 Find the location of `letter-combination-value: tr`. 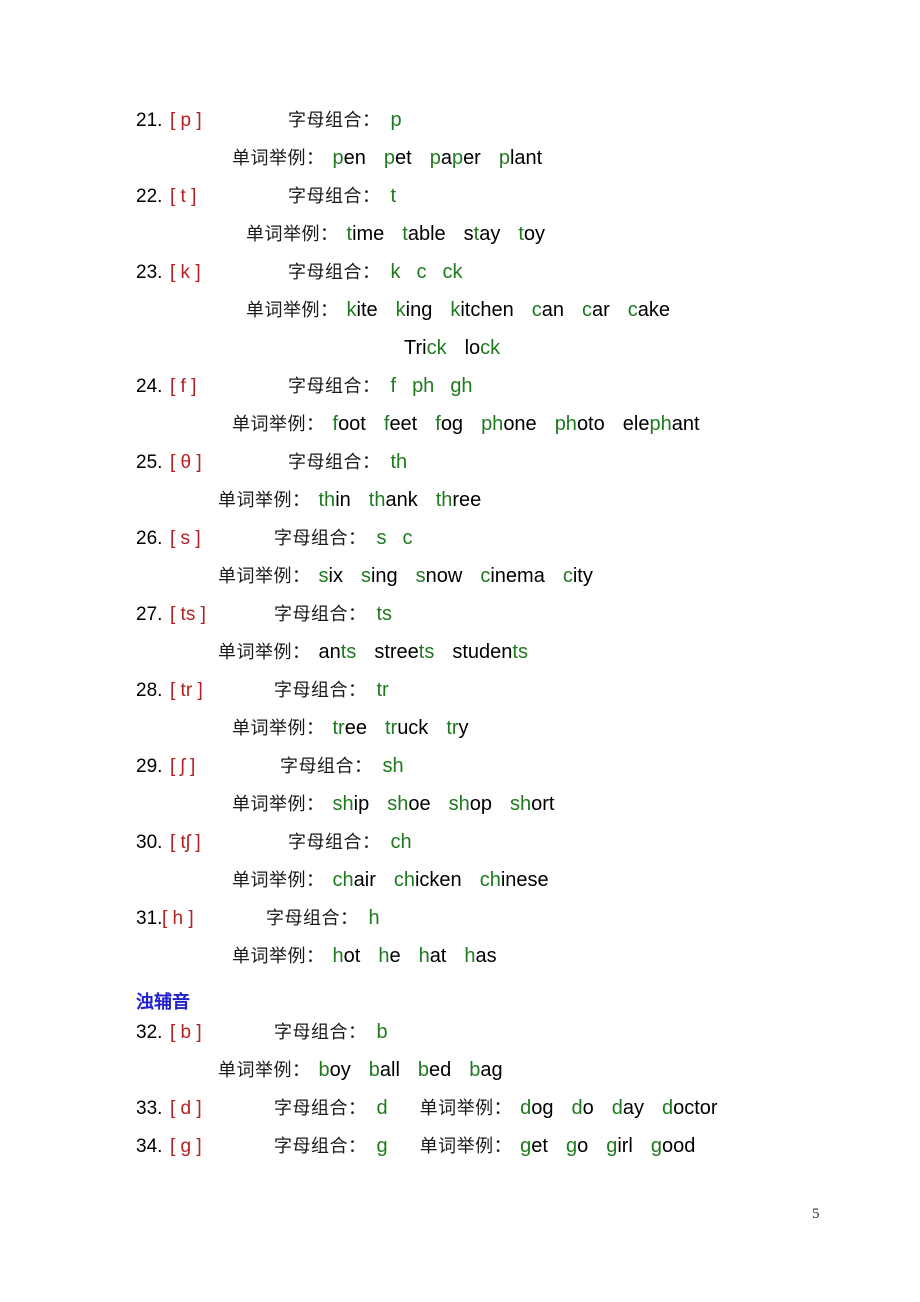

letter-combination-value: tr is located at coordinates (391, 690).